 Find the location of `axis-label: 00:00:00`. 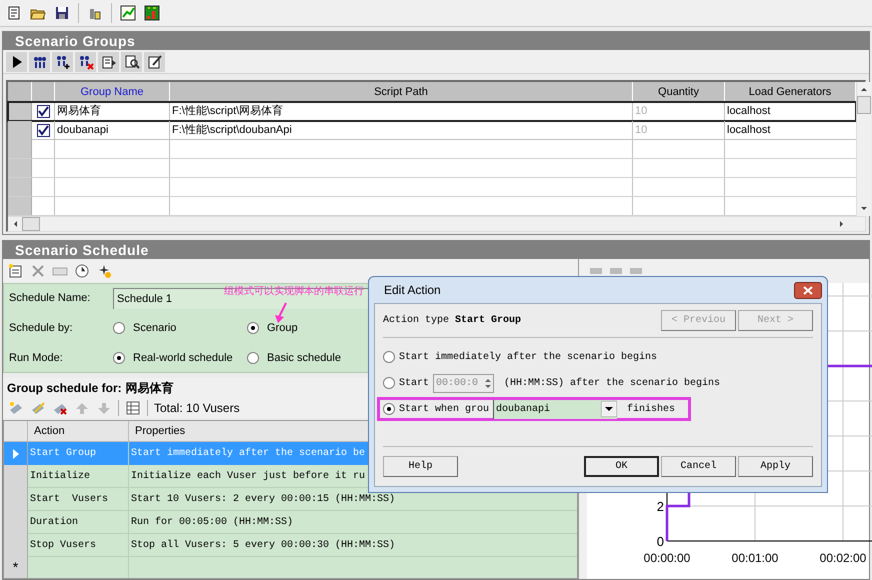

axis-label: 00:00:00 is located at coordinates (667, 558).